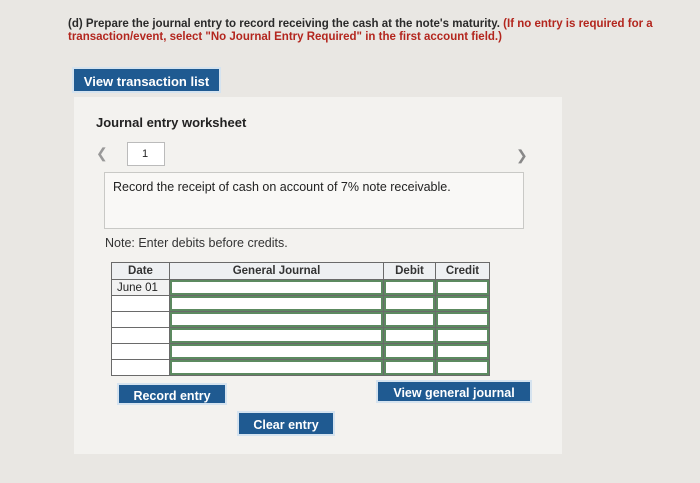 This screenshot has height=483, width=700. Describe the element at coordinates (146, 154) in the screenshot. I see `page-number: 1` at that location.